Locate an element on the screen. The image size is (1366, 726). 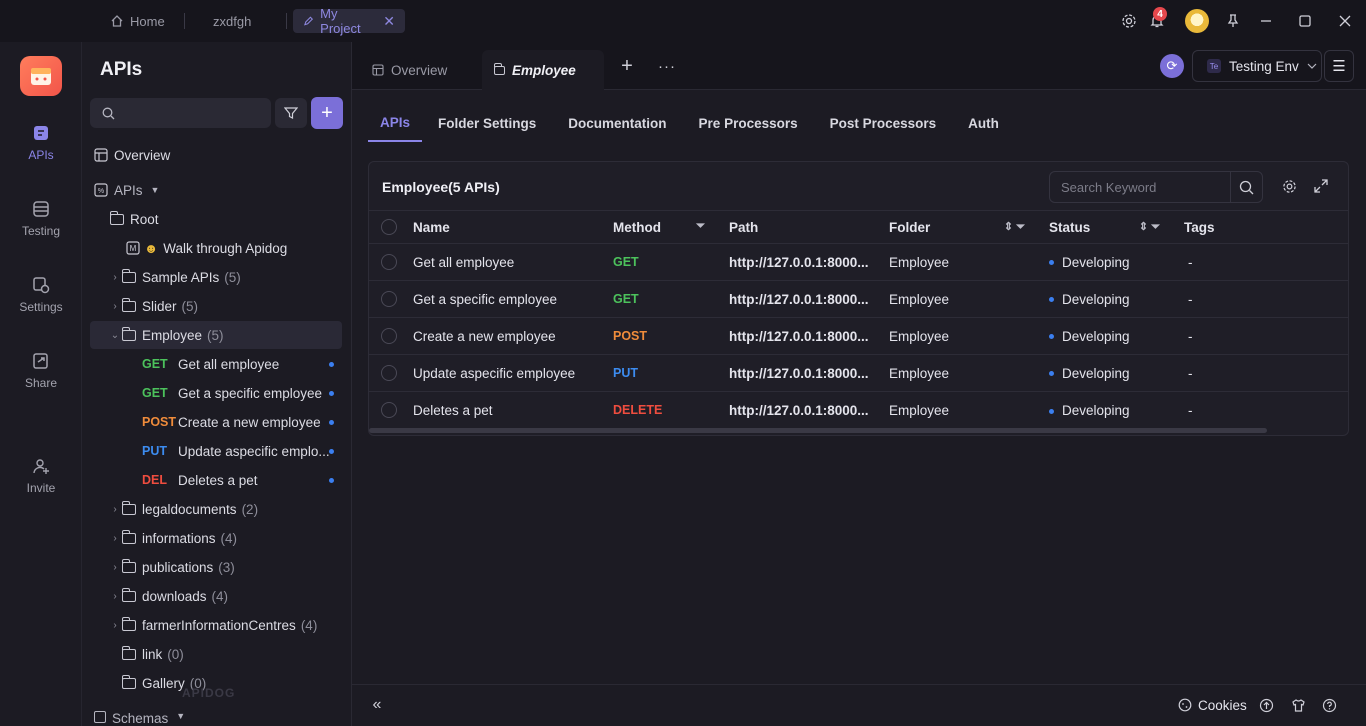
tree-folder: › legaldocuments (2) is located at coordinates (234, 509).